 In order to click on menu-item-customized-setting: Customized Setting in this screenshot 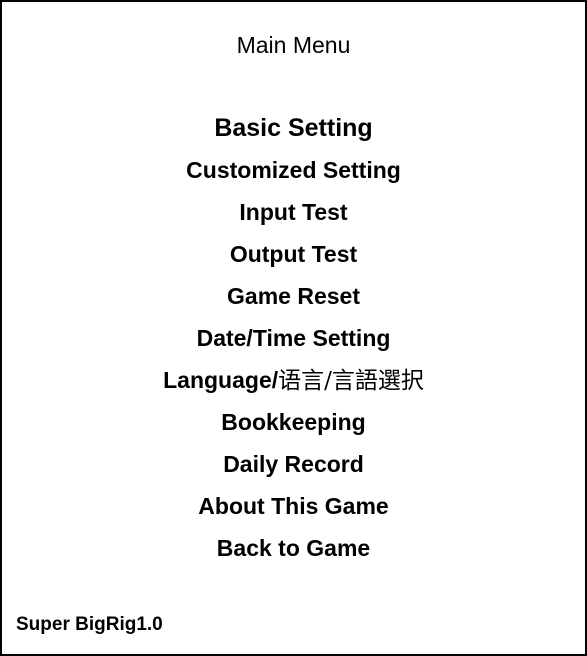, I will do `click(293, 170)`.